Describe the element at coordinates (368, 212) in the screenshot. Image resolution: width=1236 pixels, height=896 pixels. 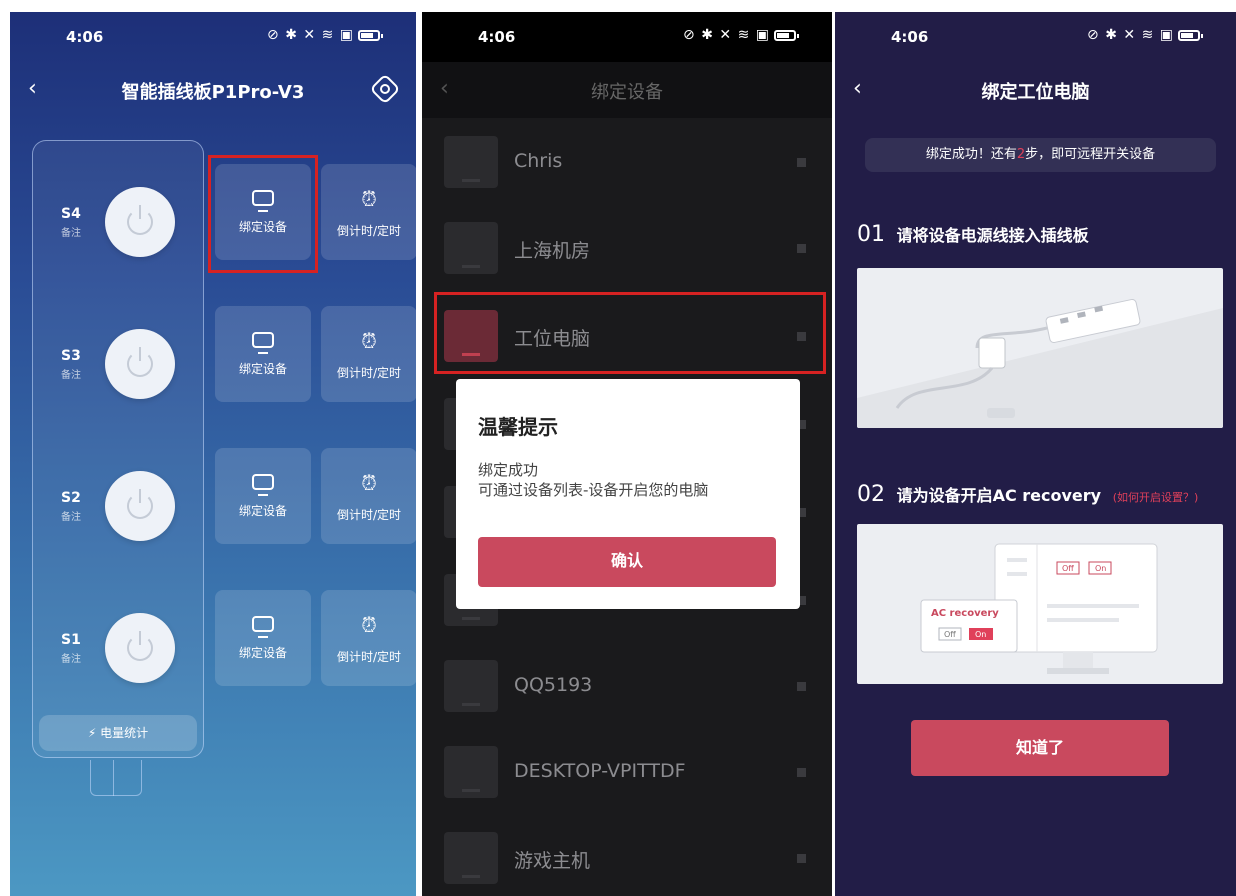
I see `timer-button-s4: ⏰︎ 倒计时/定时` at that location.